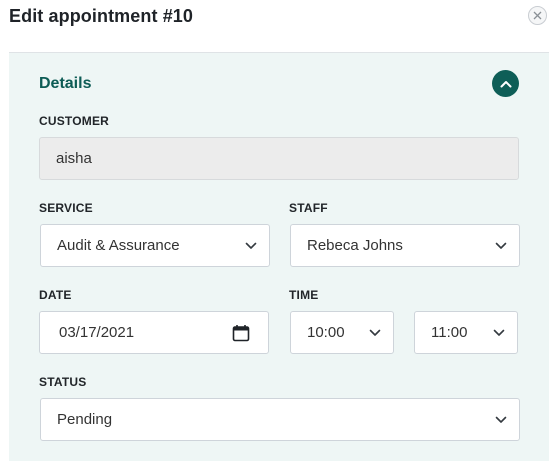 This screenshot has width=558, height=461. I want to click on collapse-section-button, so click(505, 83).